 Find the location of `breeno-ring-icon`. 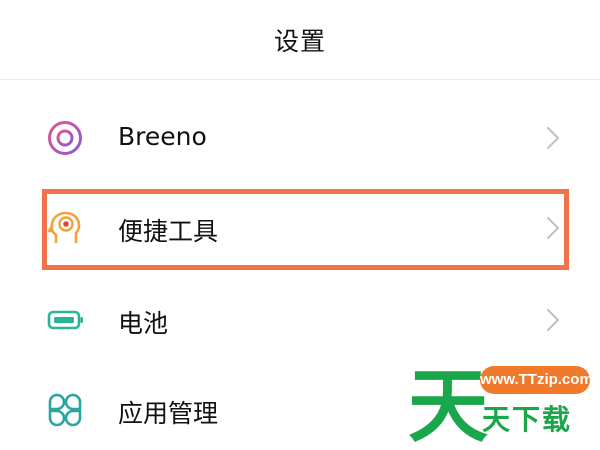

breeno-ring-icon is located at coordinates (65, 138).